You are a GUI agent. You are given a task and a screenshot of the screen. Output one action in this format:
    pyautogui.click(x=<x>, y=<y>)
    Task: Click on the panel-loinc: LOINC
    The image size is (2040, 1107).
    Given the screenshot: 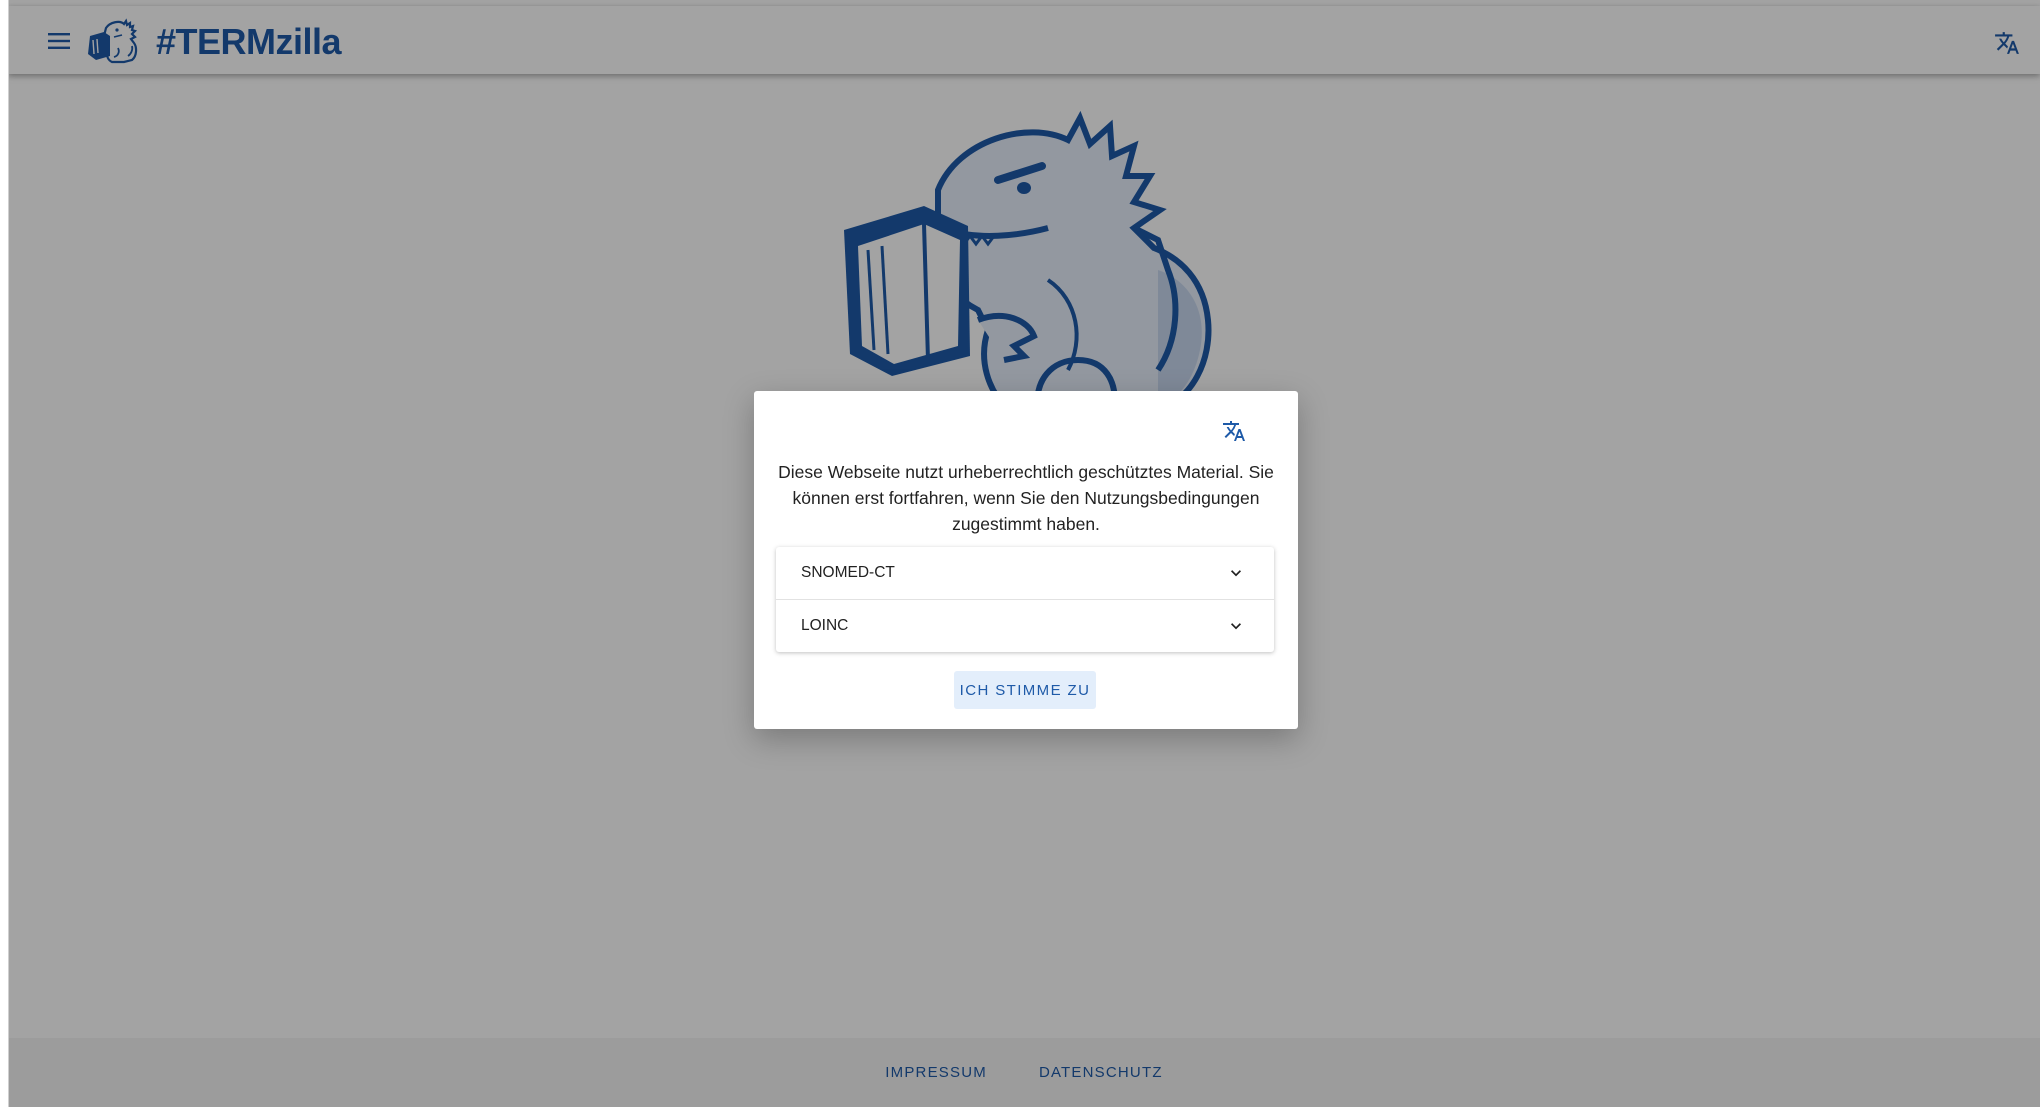 What is the action you would take?
    pyautogui.click(x=1025, y=625)
    